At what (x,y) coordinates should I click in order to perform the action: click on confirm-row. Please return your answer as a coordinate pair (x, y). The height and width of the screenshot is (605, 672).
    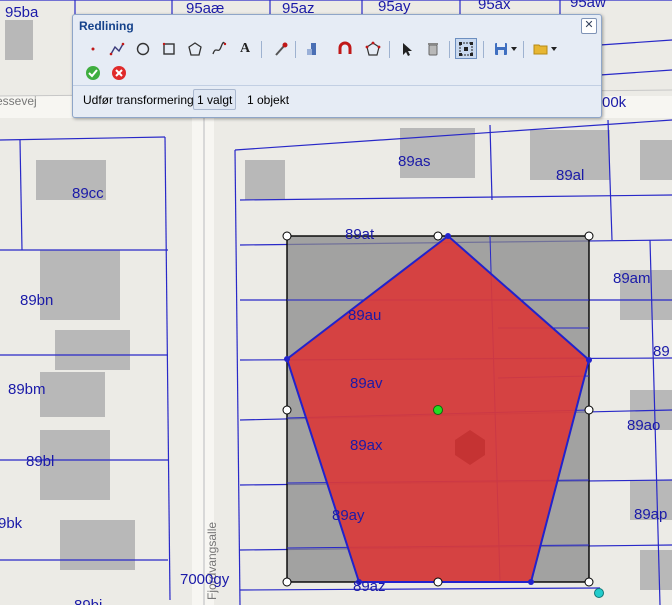
    Looking at the image, I should click on (337, 73).